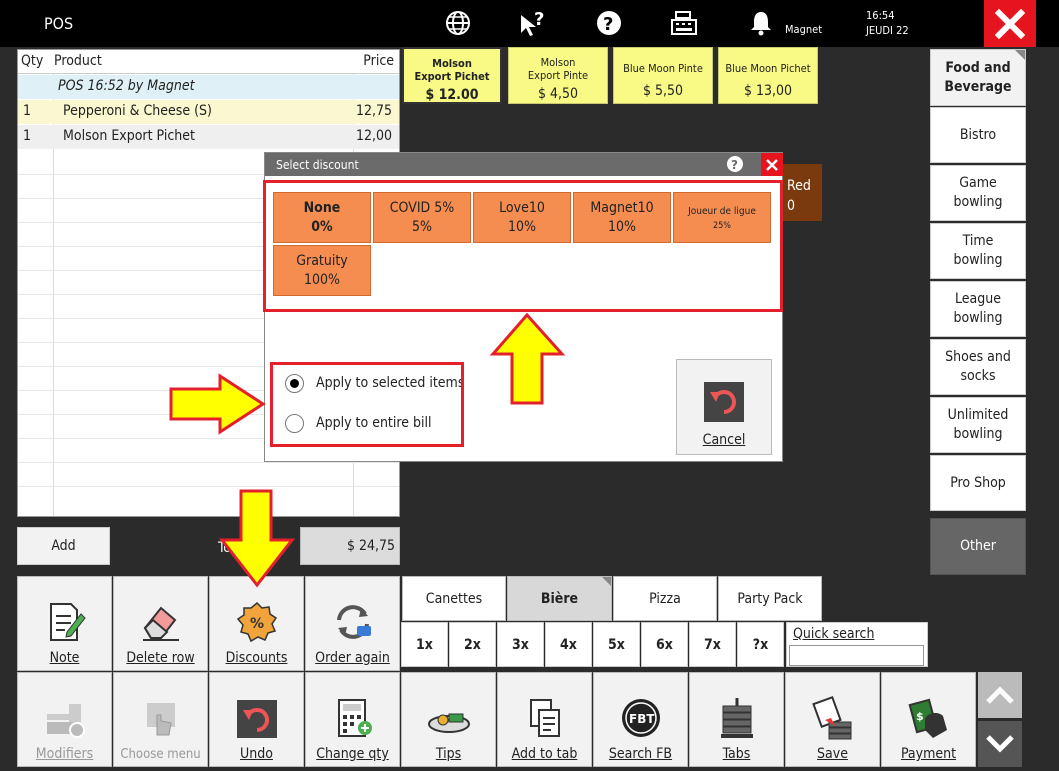 This screenshot has height=771, width=1059. I want to click on category-time-bowling: Time bowling, so click(978, 251).